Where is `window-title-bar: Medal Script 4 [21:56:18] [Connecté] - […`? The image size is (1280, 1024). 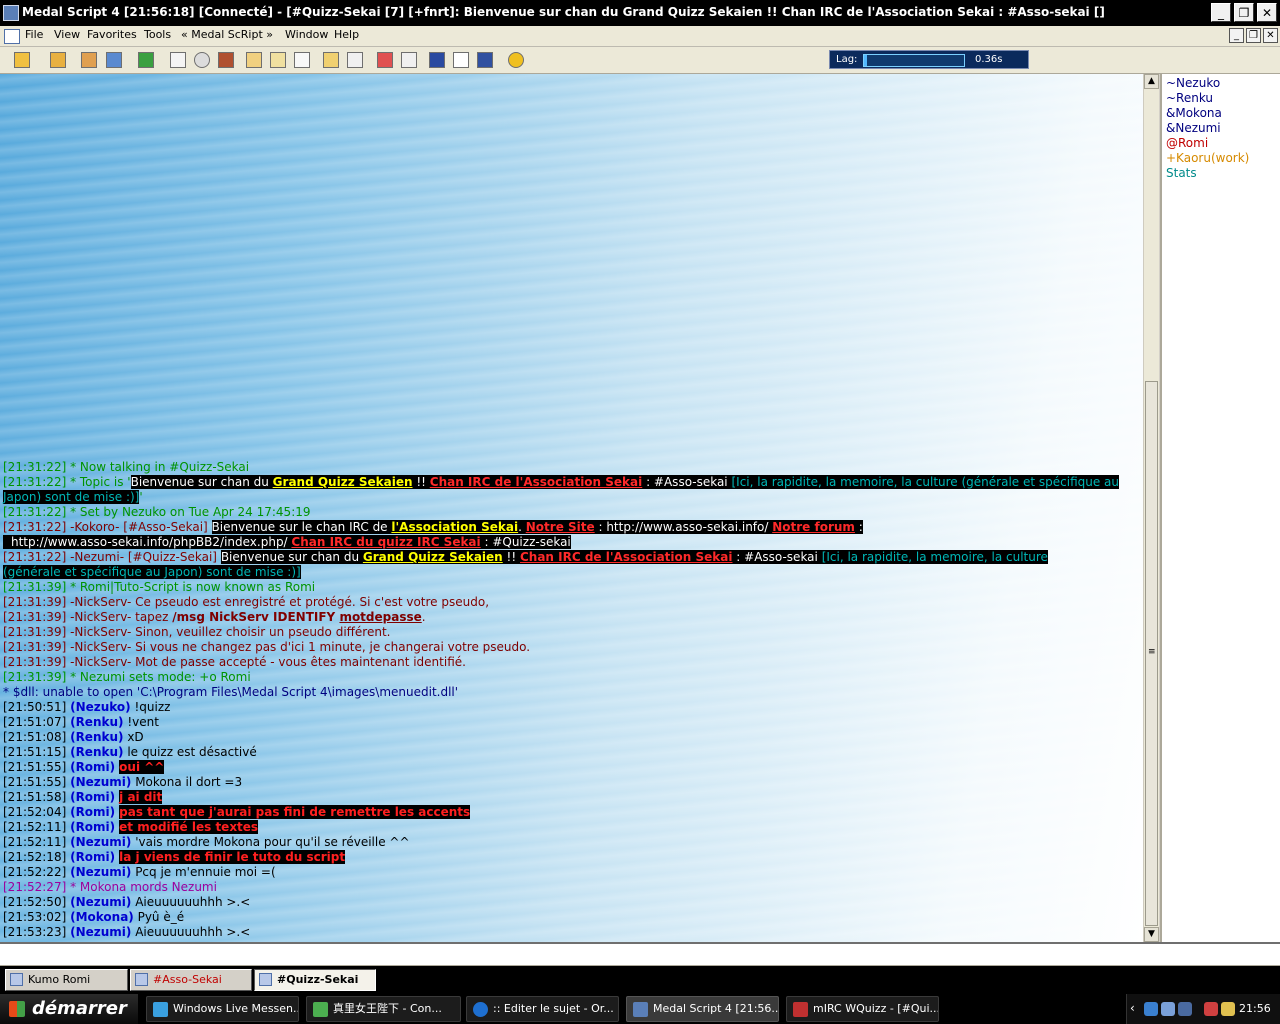 window-title-bar: Medal Script 4 [21:56:18] [Connecté] - [… is located at coordinates (640, 13).